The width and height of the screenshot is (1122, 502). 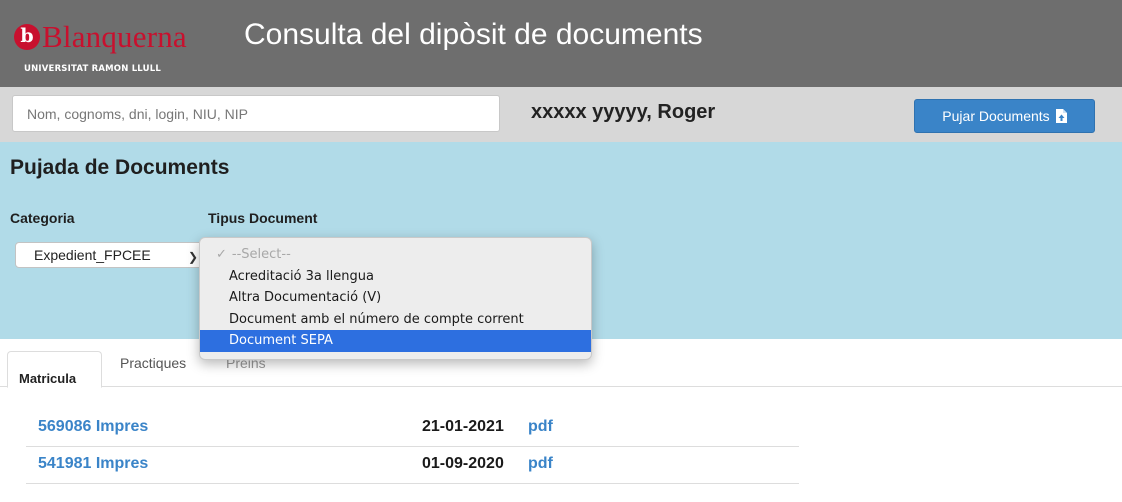 What do you see at coordinates (996, 116) in the screenshot?
I see `upload-button-label: Pujar Documents` at bounding box center [996, 116].